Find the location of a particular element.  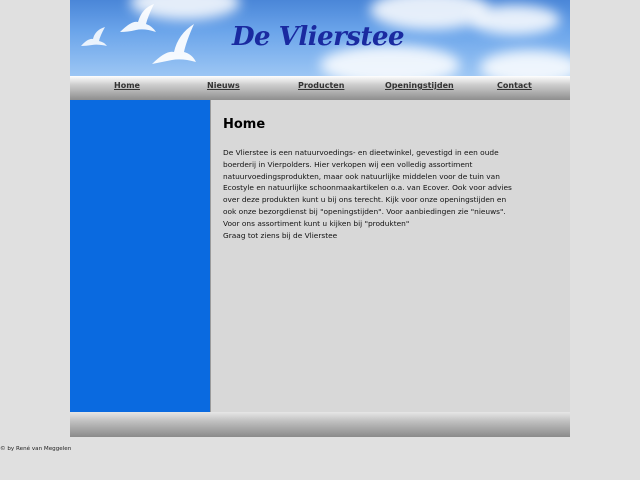

page-title: Home is located at coordinates (244, 124).